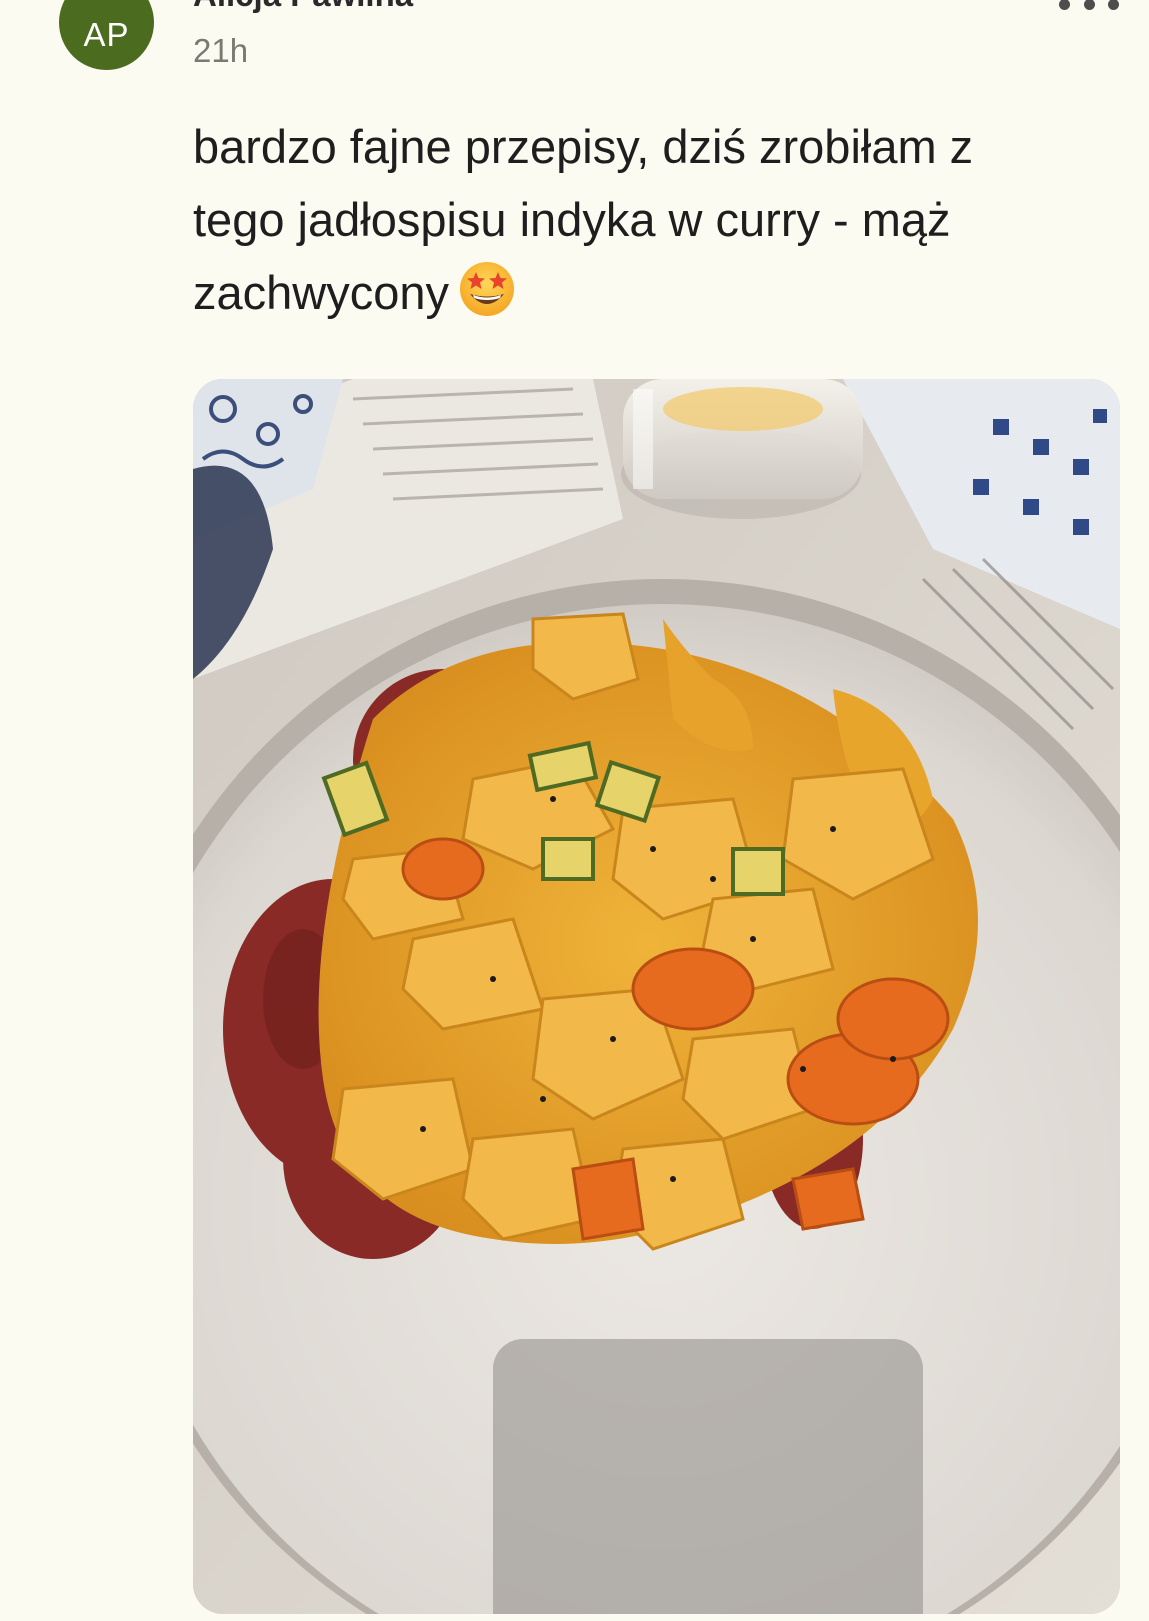 This screenshot has width=1149, height=1621. Describe the element at coordinates (1064, 5) in the screenshot. I see `more-horizontal-icon` at that location.